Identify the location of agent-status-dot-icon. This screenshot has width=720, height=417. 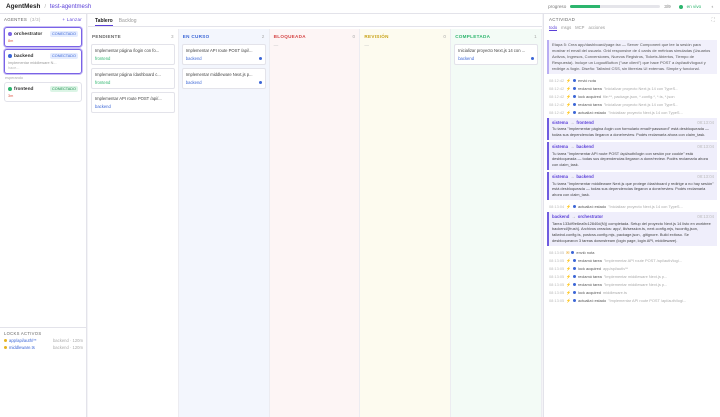
(10, 89).